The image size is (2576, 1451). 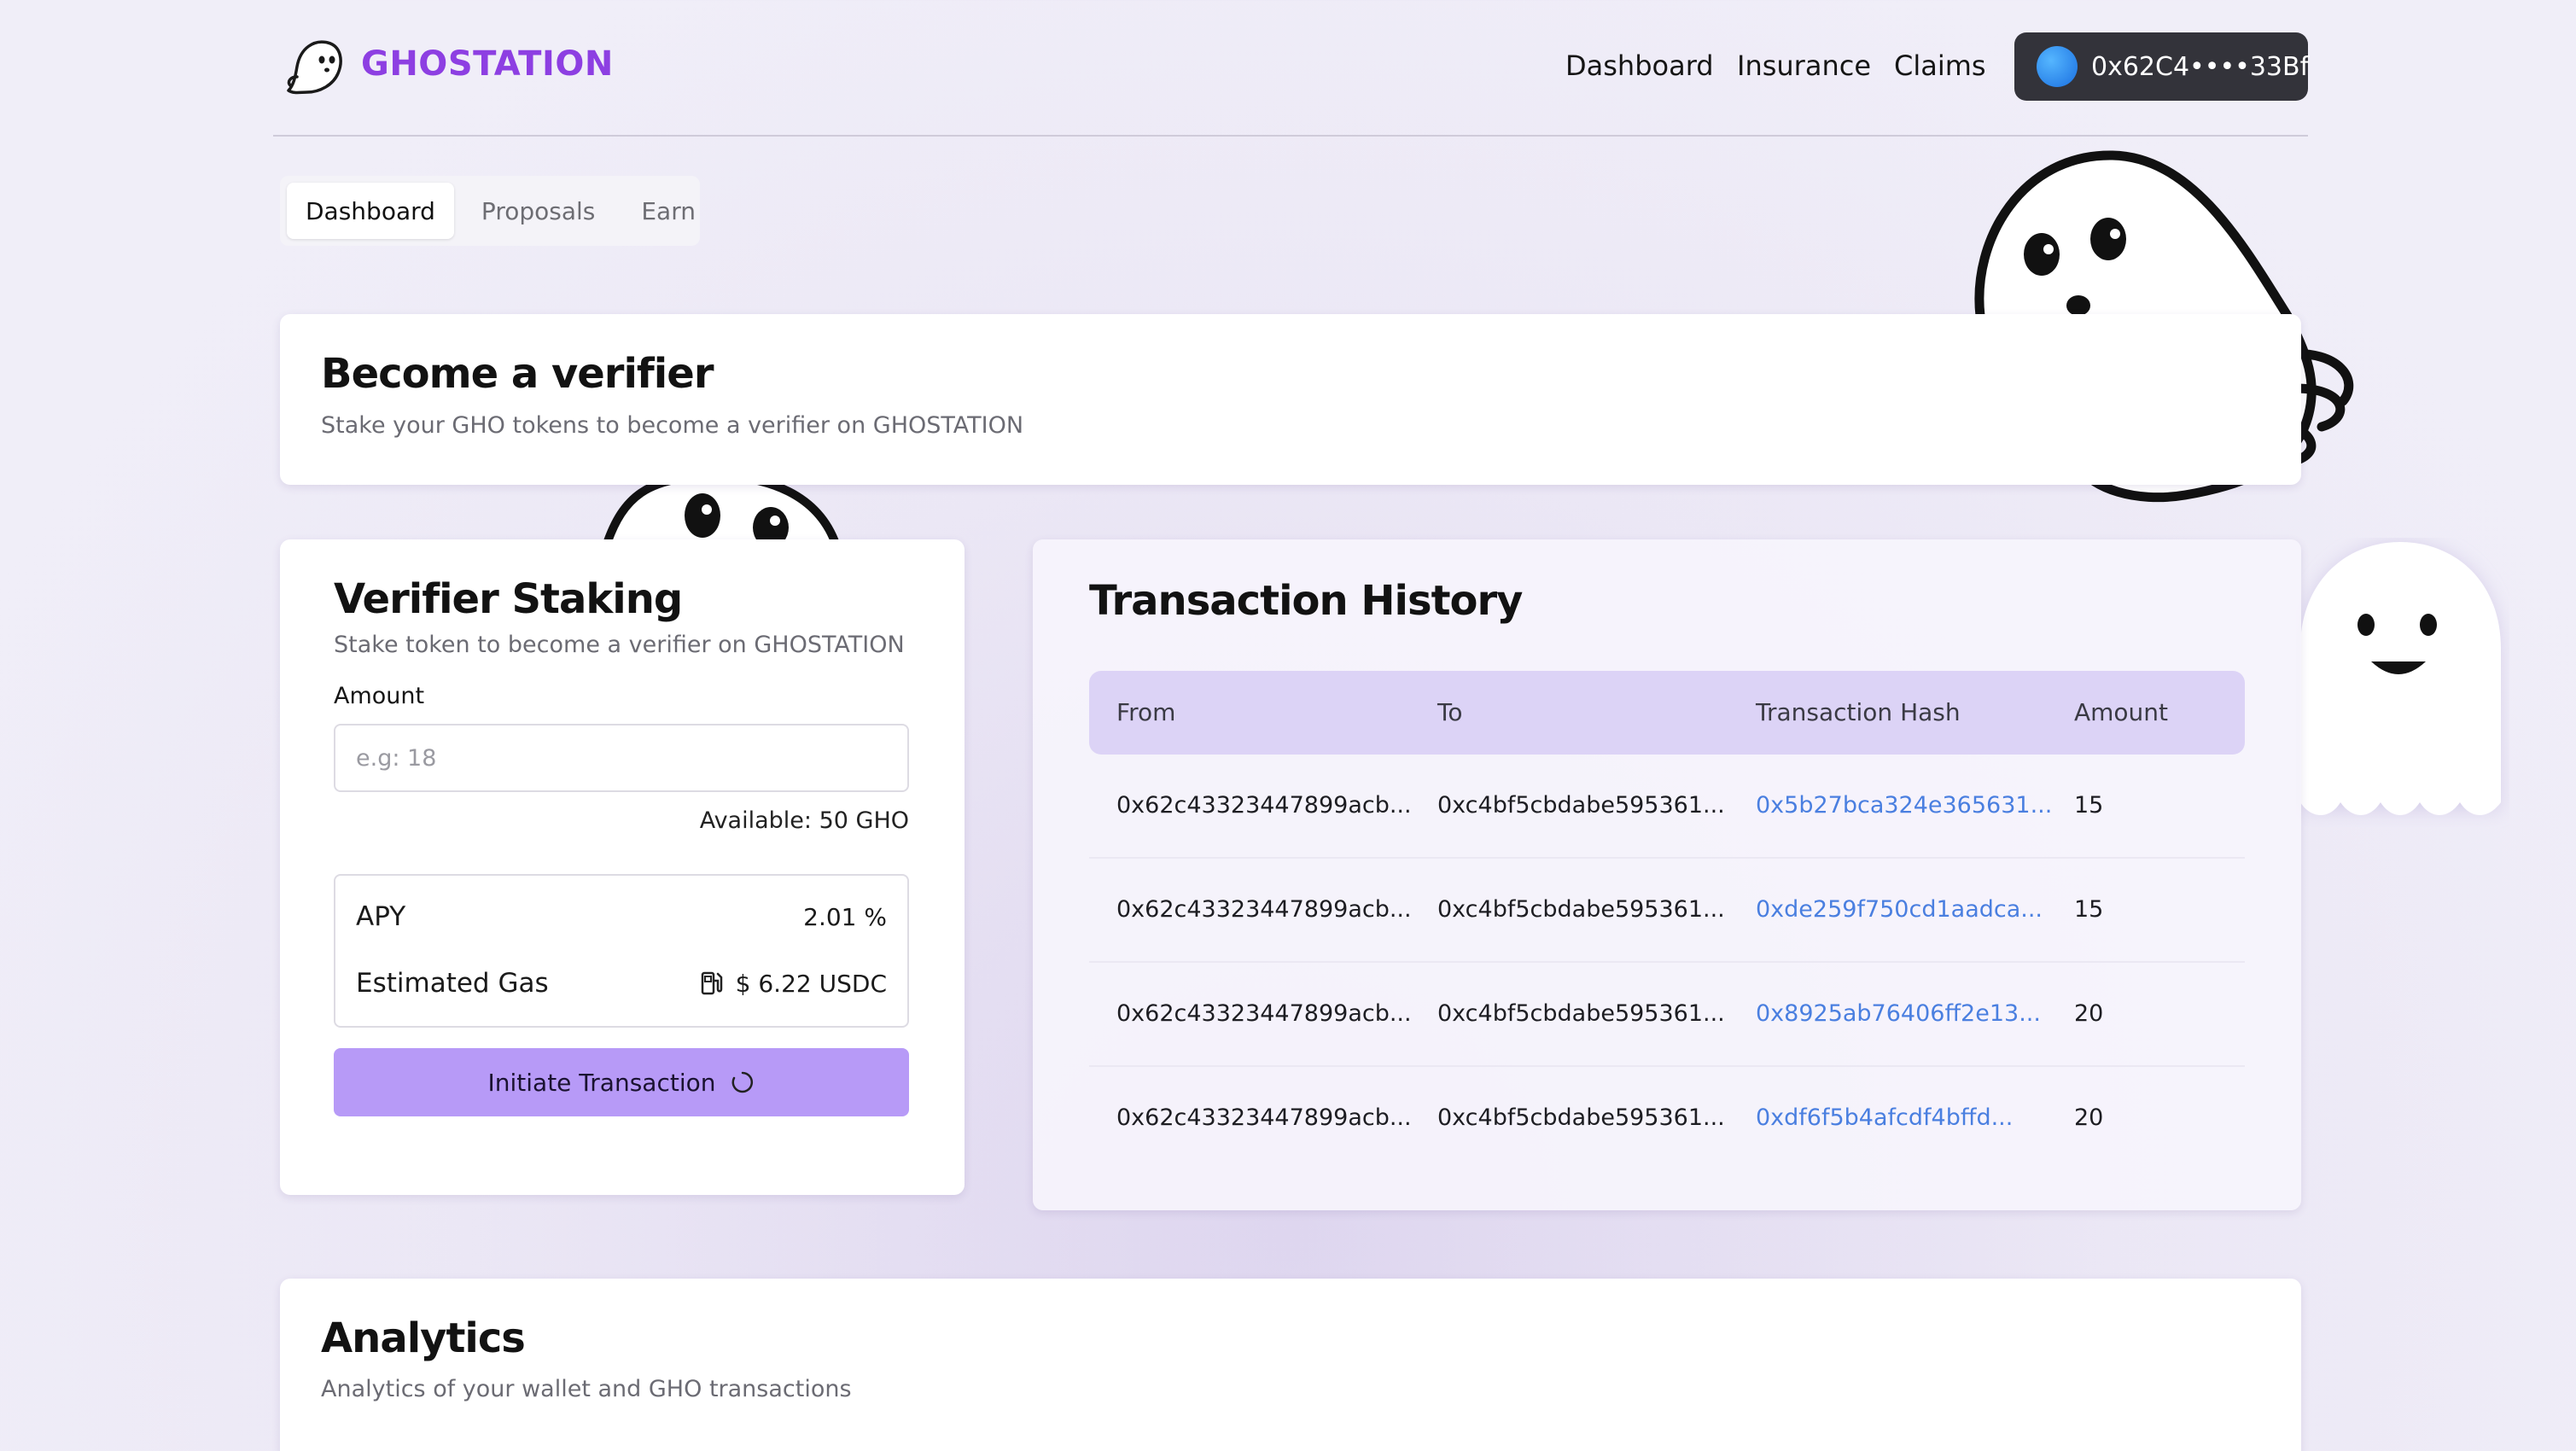 I want to click on wallet-avatar-icon, so click(x=2057, y=66).